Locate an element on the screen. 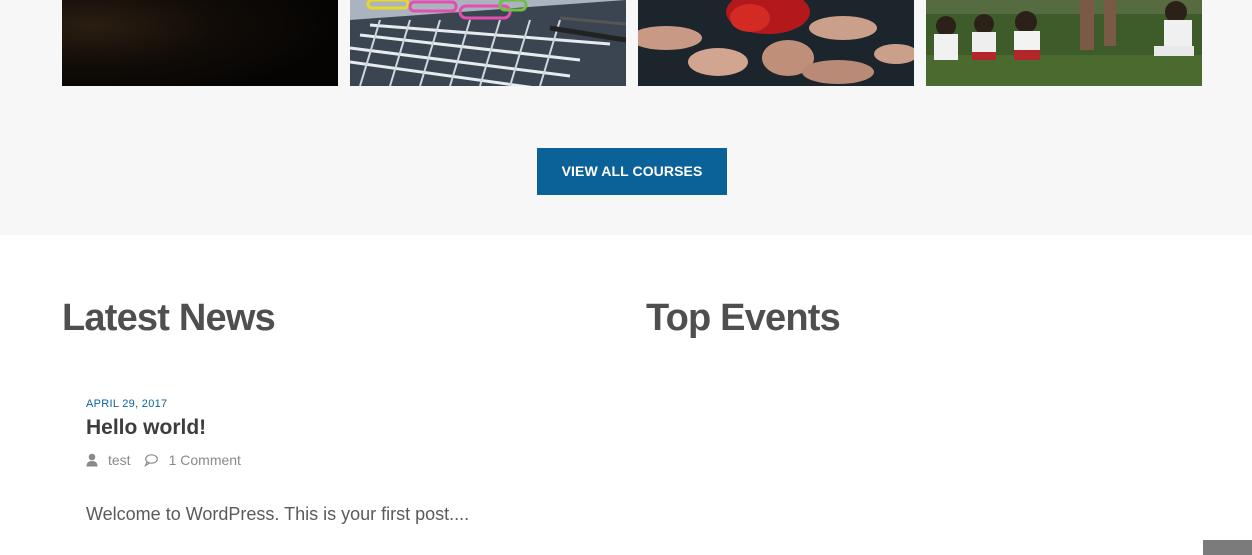  user-icon is located at coordinates (92, 460).